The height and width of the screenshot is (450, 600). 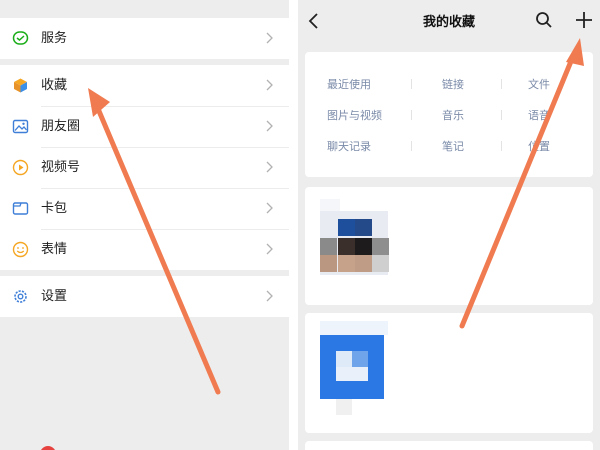 I want to click on category-links: 链接, so click(x=453, y=84).